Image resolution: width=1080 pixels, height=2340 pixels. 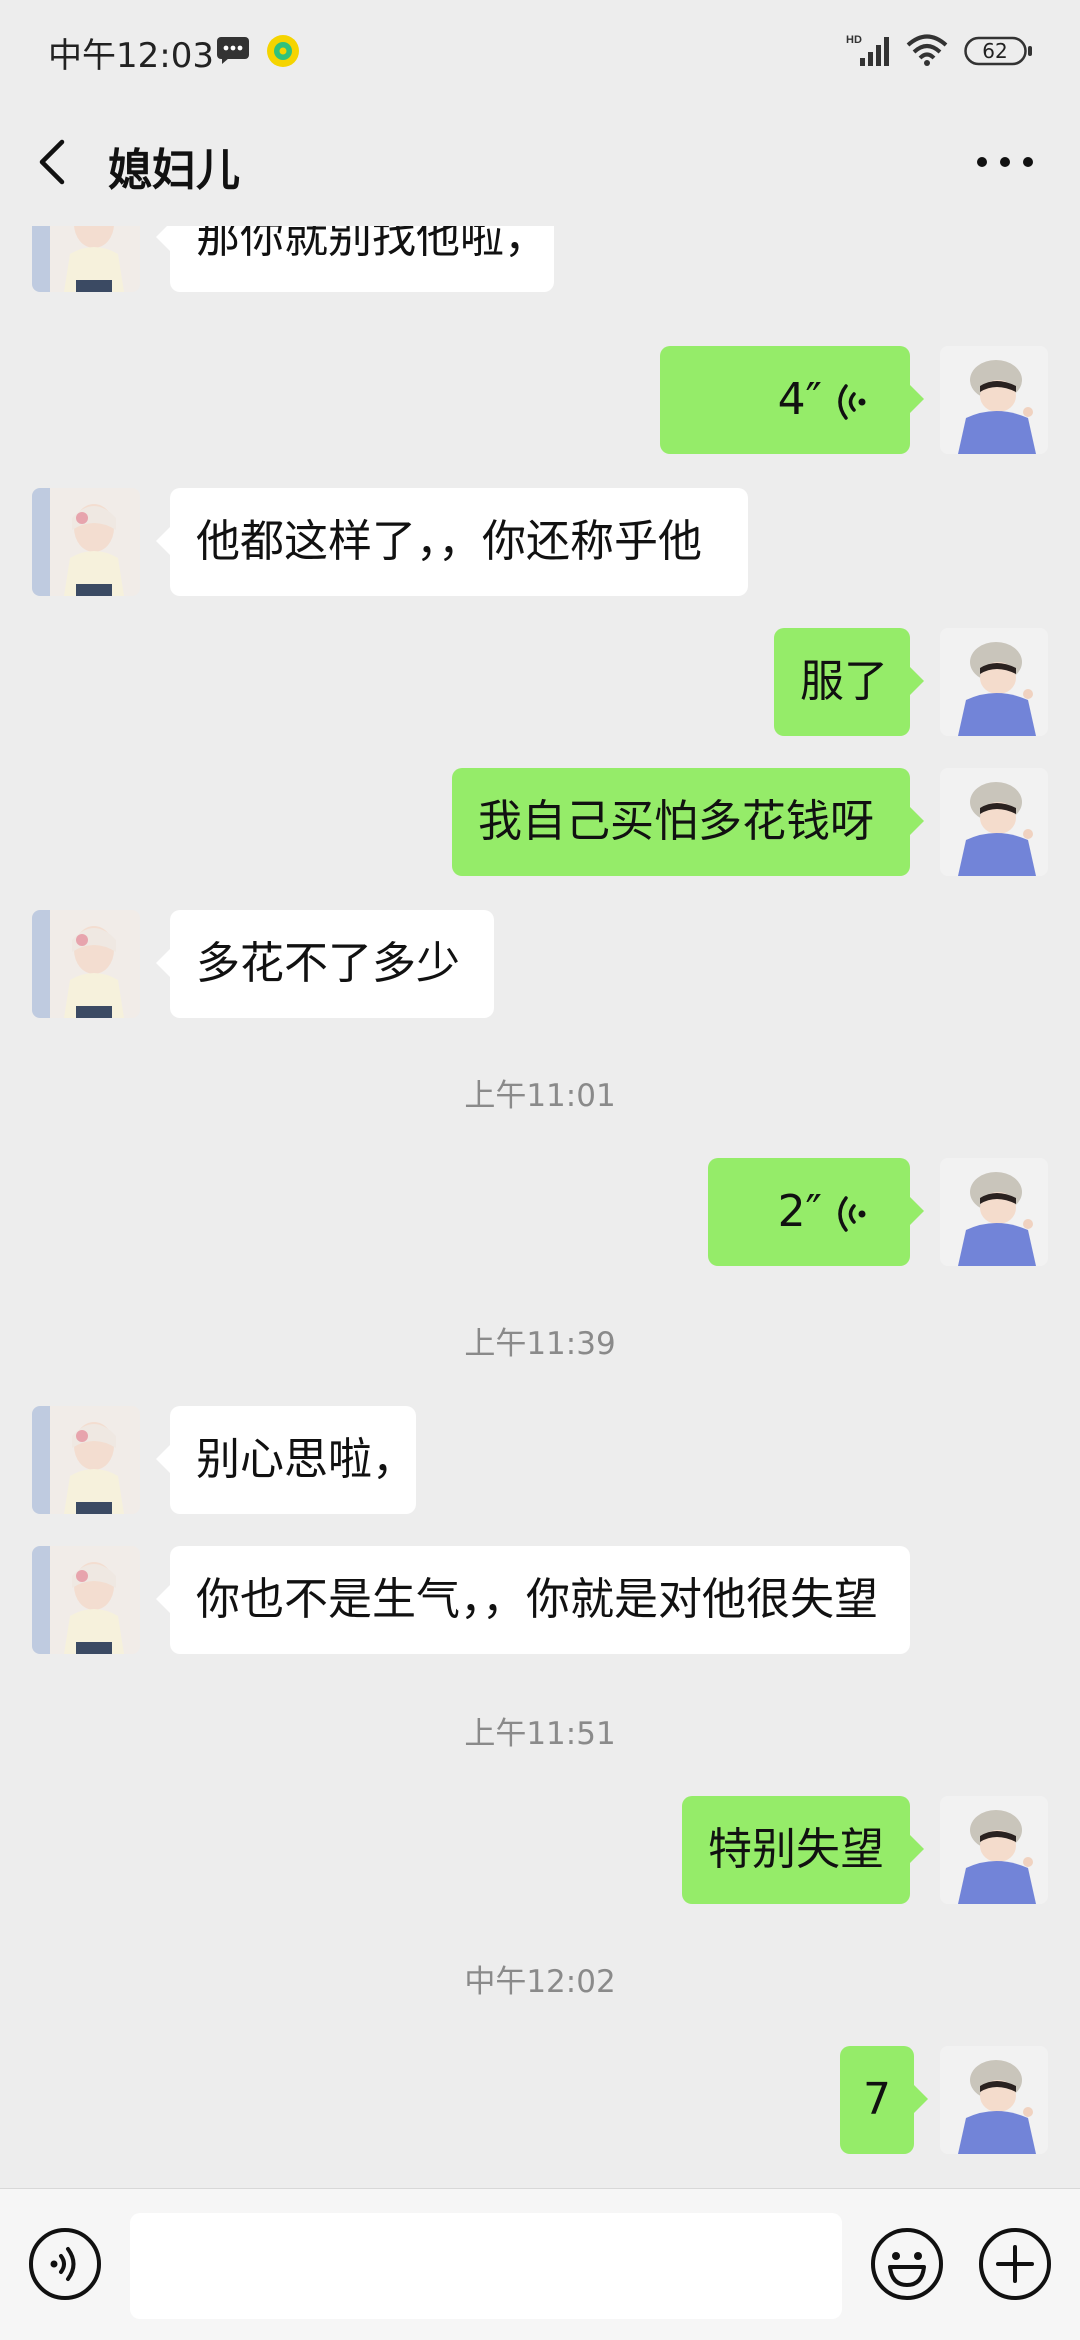 I want to click on message-text: 服了, so click(x=844, y=681).